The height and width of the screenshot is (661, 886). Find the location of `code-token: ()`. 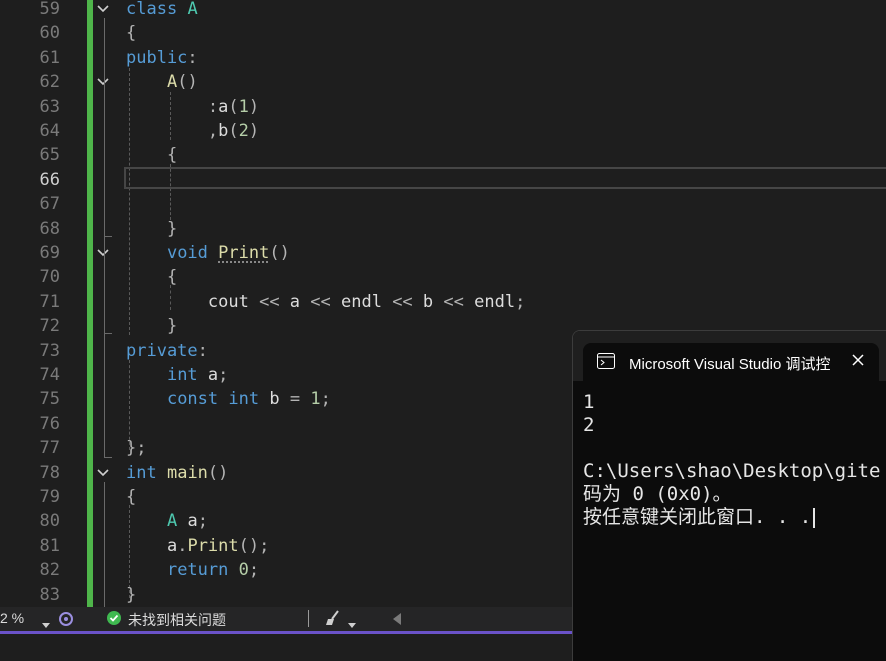

code-token: () is located at coordinates (187, 82).